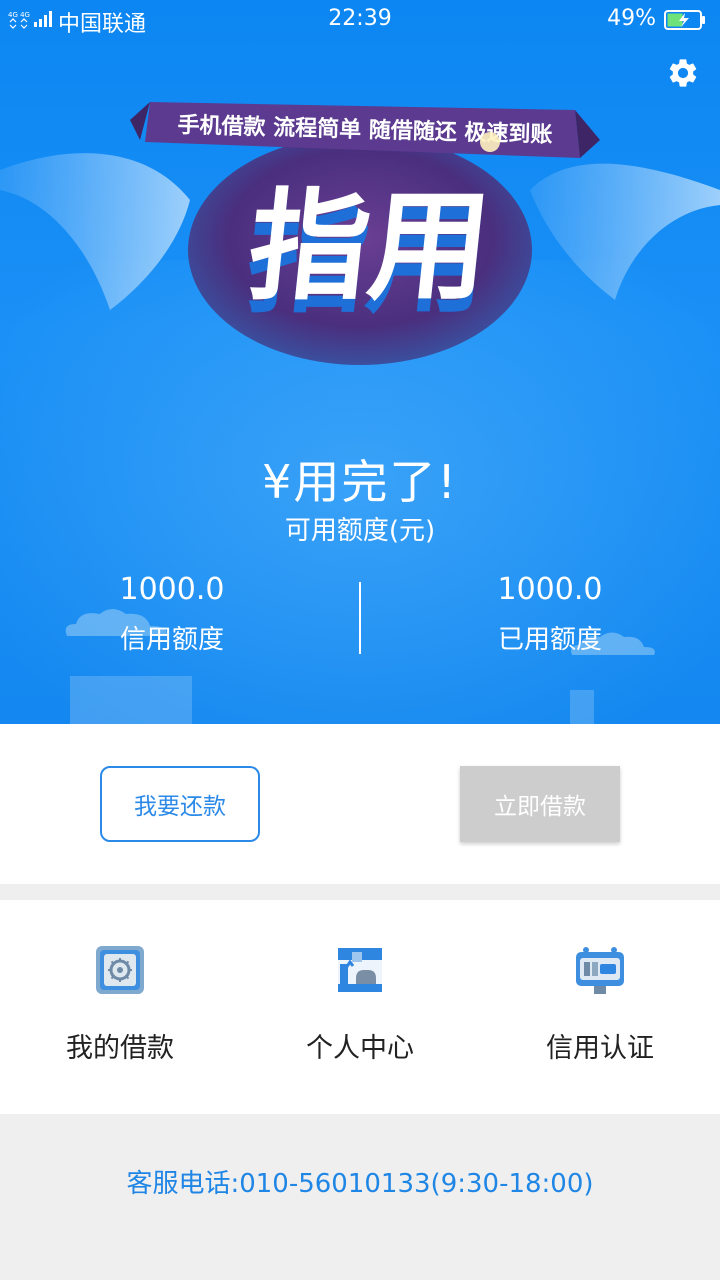  What do you see at coordinates (369, 247) in the screenshot?
I see `brand-title: 指用` at bounding box center [369, 247].